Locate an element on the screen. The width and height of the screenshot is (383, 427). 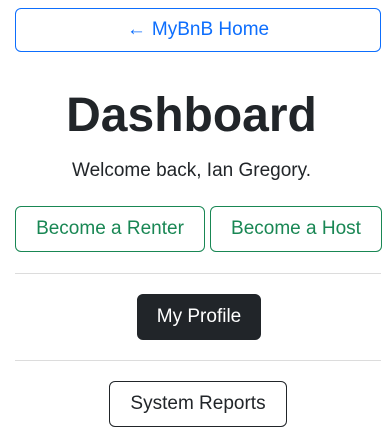
welcome-message: Welcome back, Ian Gregory. is located at coordinates (191, 170).